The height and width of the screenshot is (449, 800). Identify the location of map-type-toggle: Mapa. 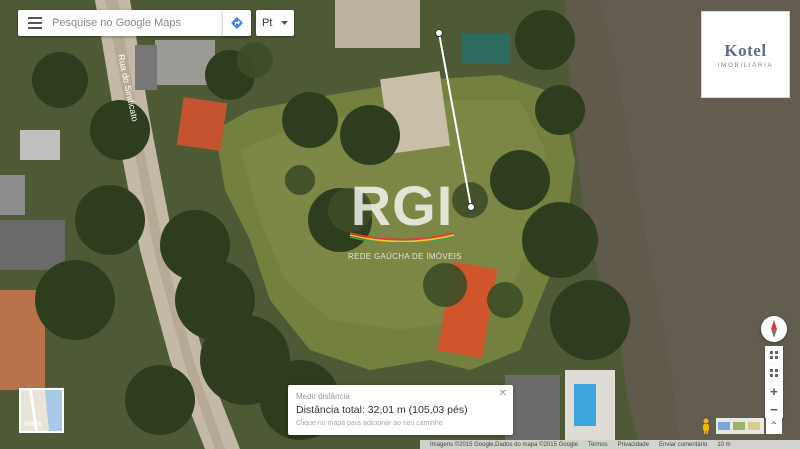
(41, 410).